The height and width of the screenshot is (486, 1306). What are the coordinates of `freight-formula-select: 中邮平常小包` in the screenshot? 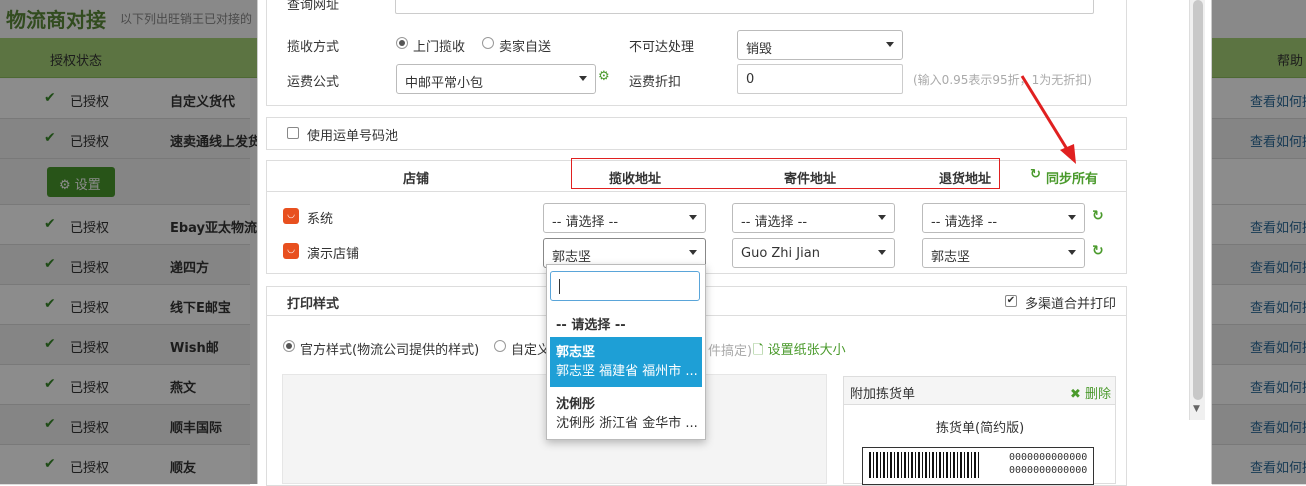 It's located at (496, 79).